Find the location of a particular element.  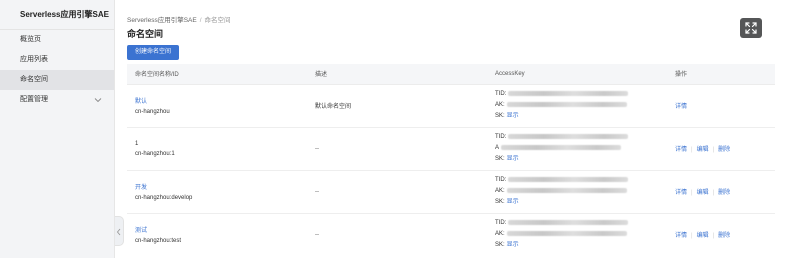

breadcrumb-current: 命名空间 is located at coordinates (217, 20).